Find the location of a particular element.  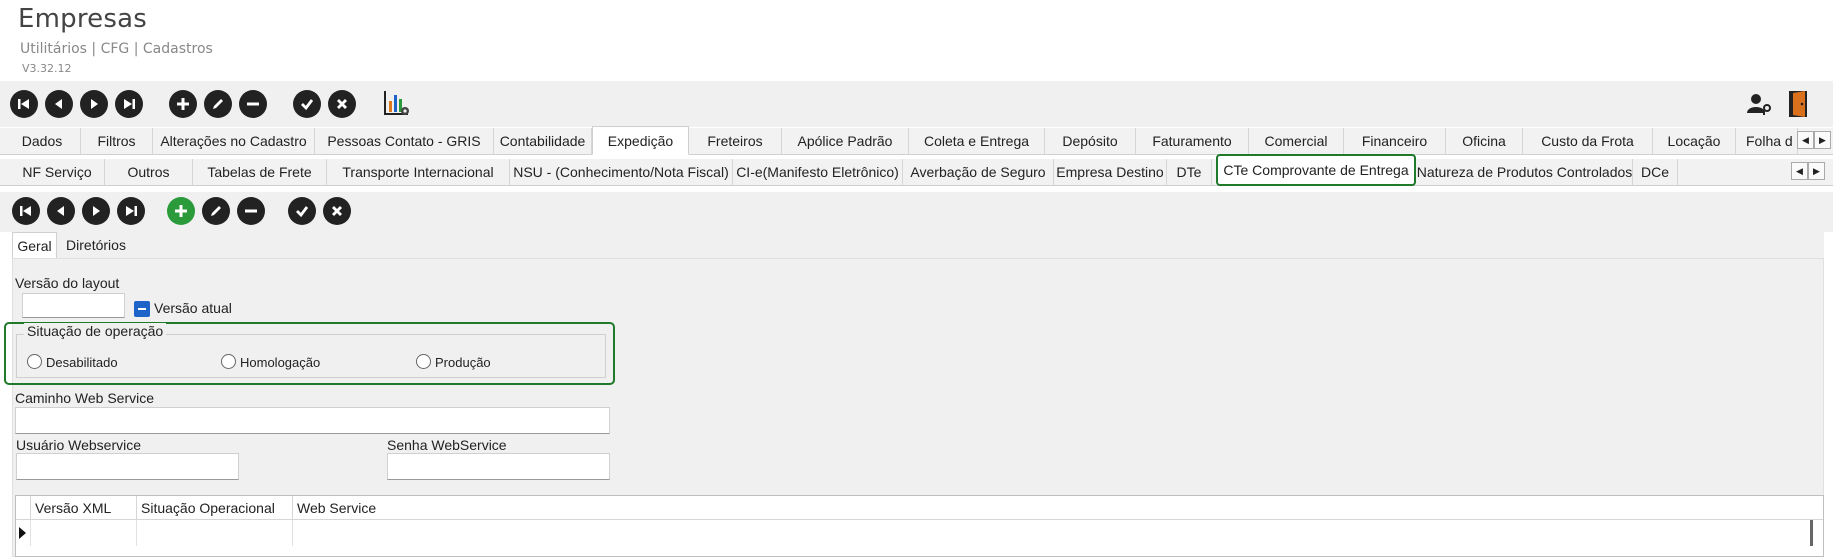

row-indicator-cell is located at coordinates (23, 533).